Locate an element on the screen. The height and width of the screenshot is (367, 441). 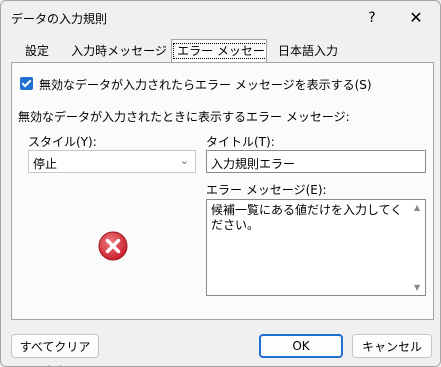
title-input-value: 入力規則エラー is located at coordinates (253, 164).